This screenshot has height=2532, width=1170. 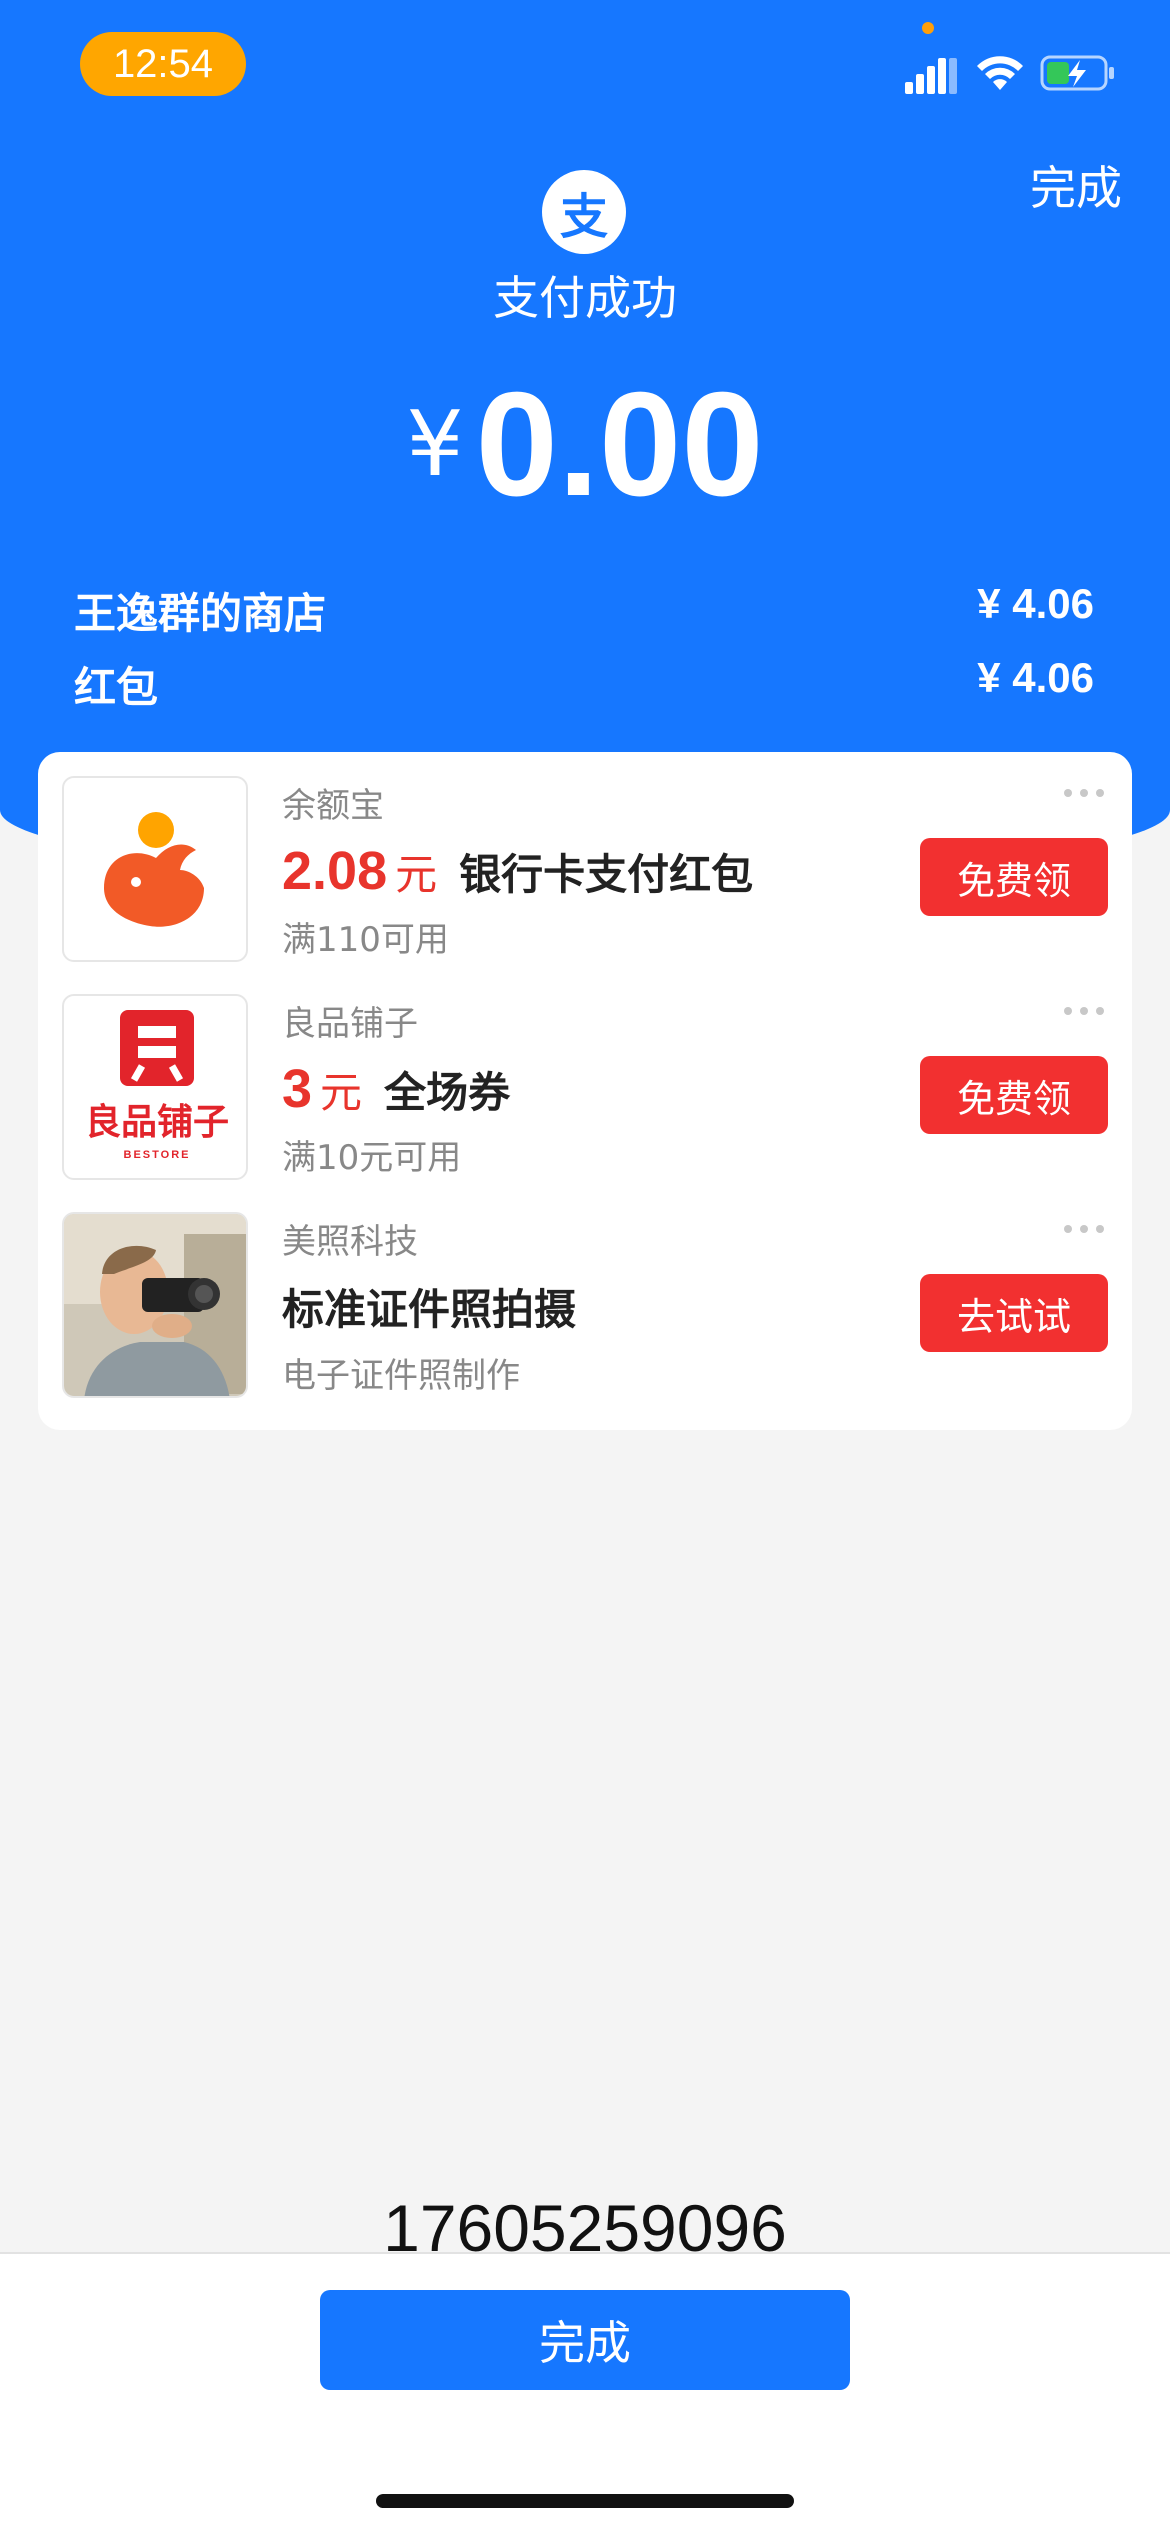 What do you see at coordinates (584, 610) in the screenshot?
I see `detail-row-merchant: 王逸群的商店 ¥ 4.06` at bounding box center [584, 610].